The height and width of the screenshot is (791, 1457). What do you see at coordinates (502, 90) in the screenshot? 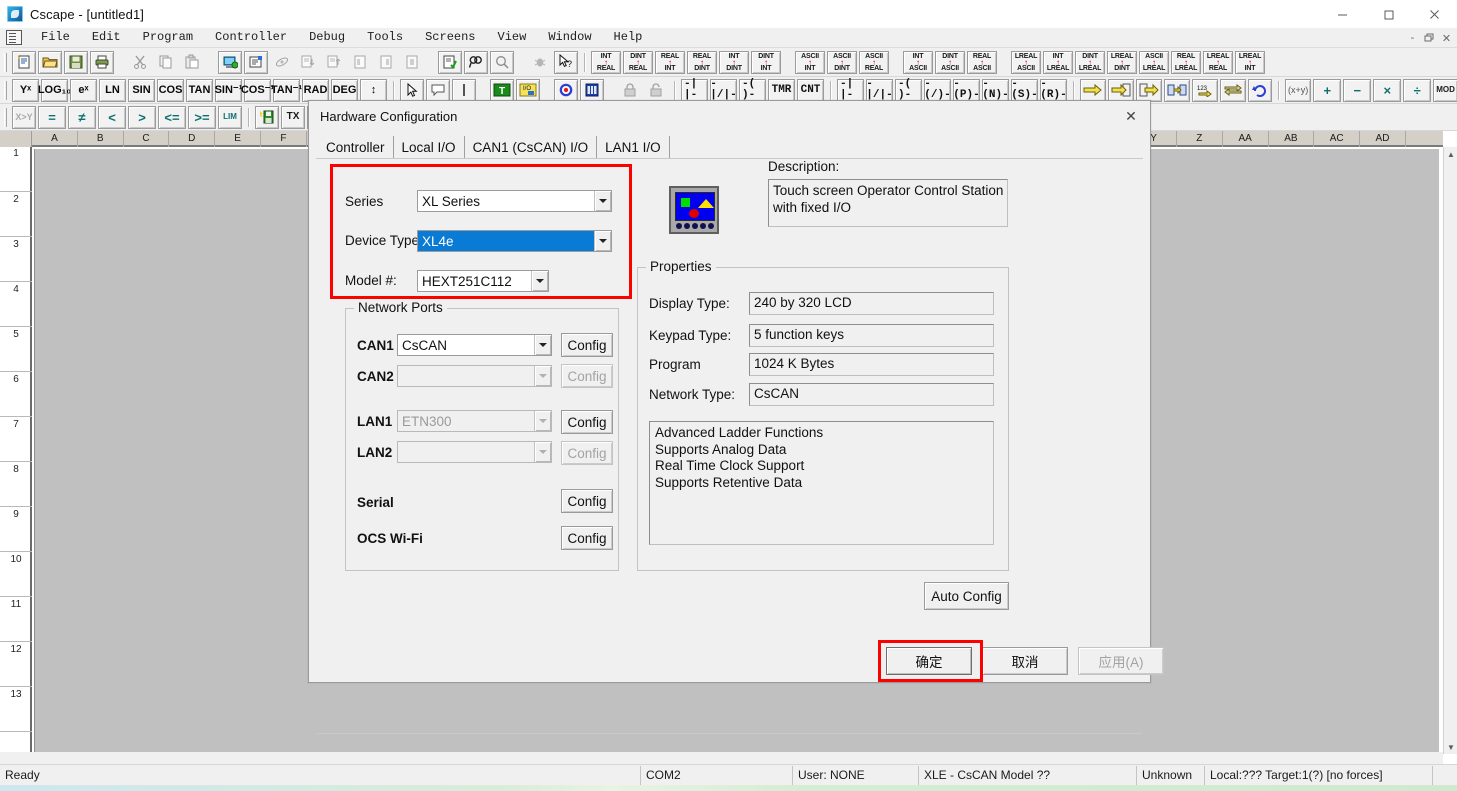
I see `text-table-button: T` at bounding box center [502, 90].